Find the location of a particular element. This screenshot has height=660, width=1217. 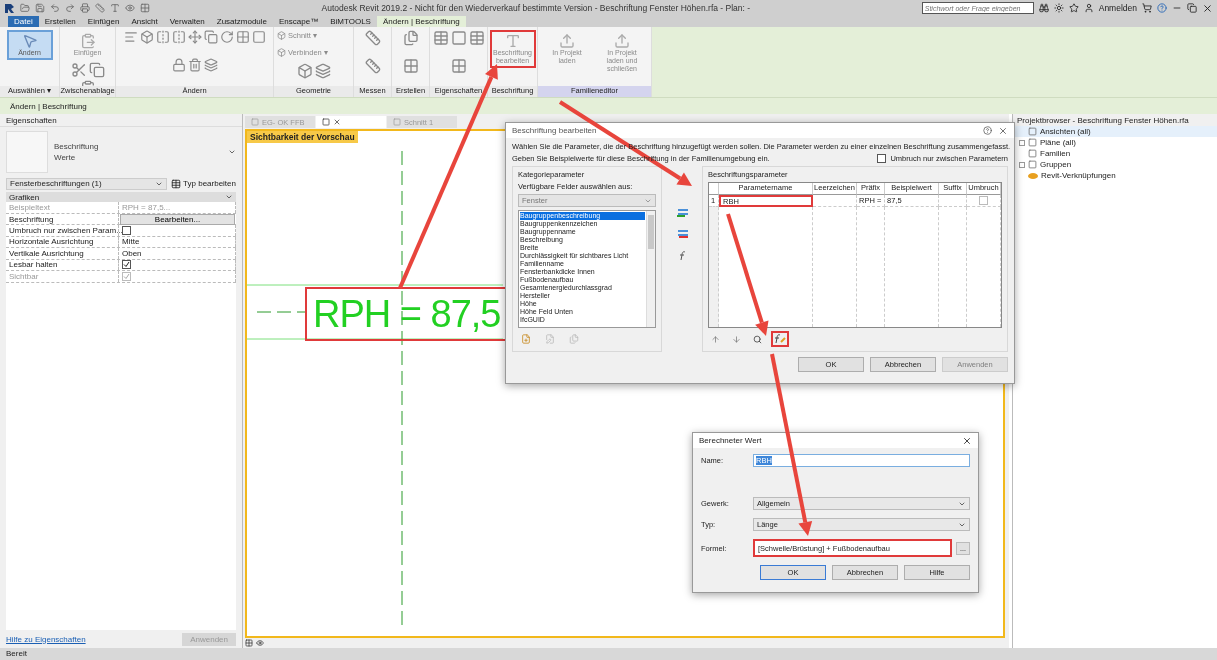

property-name: Lesbar halten is located at coordinates (62, 264).